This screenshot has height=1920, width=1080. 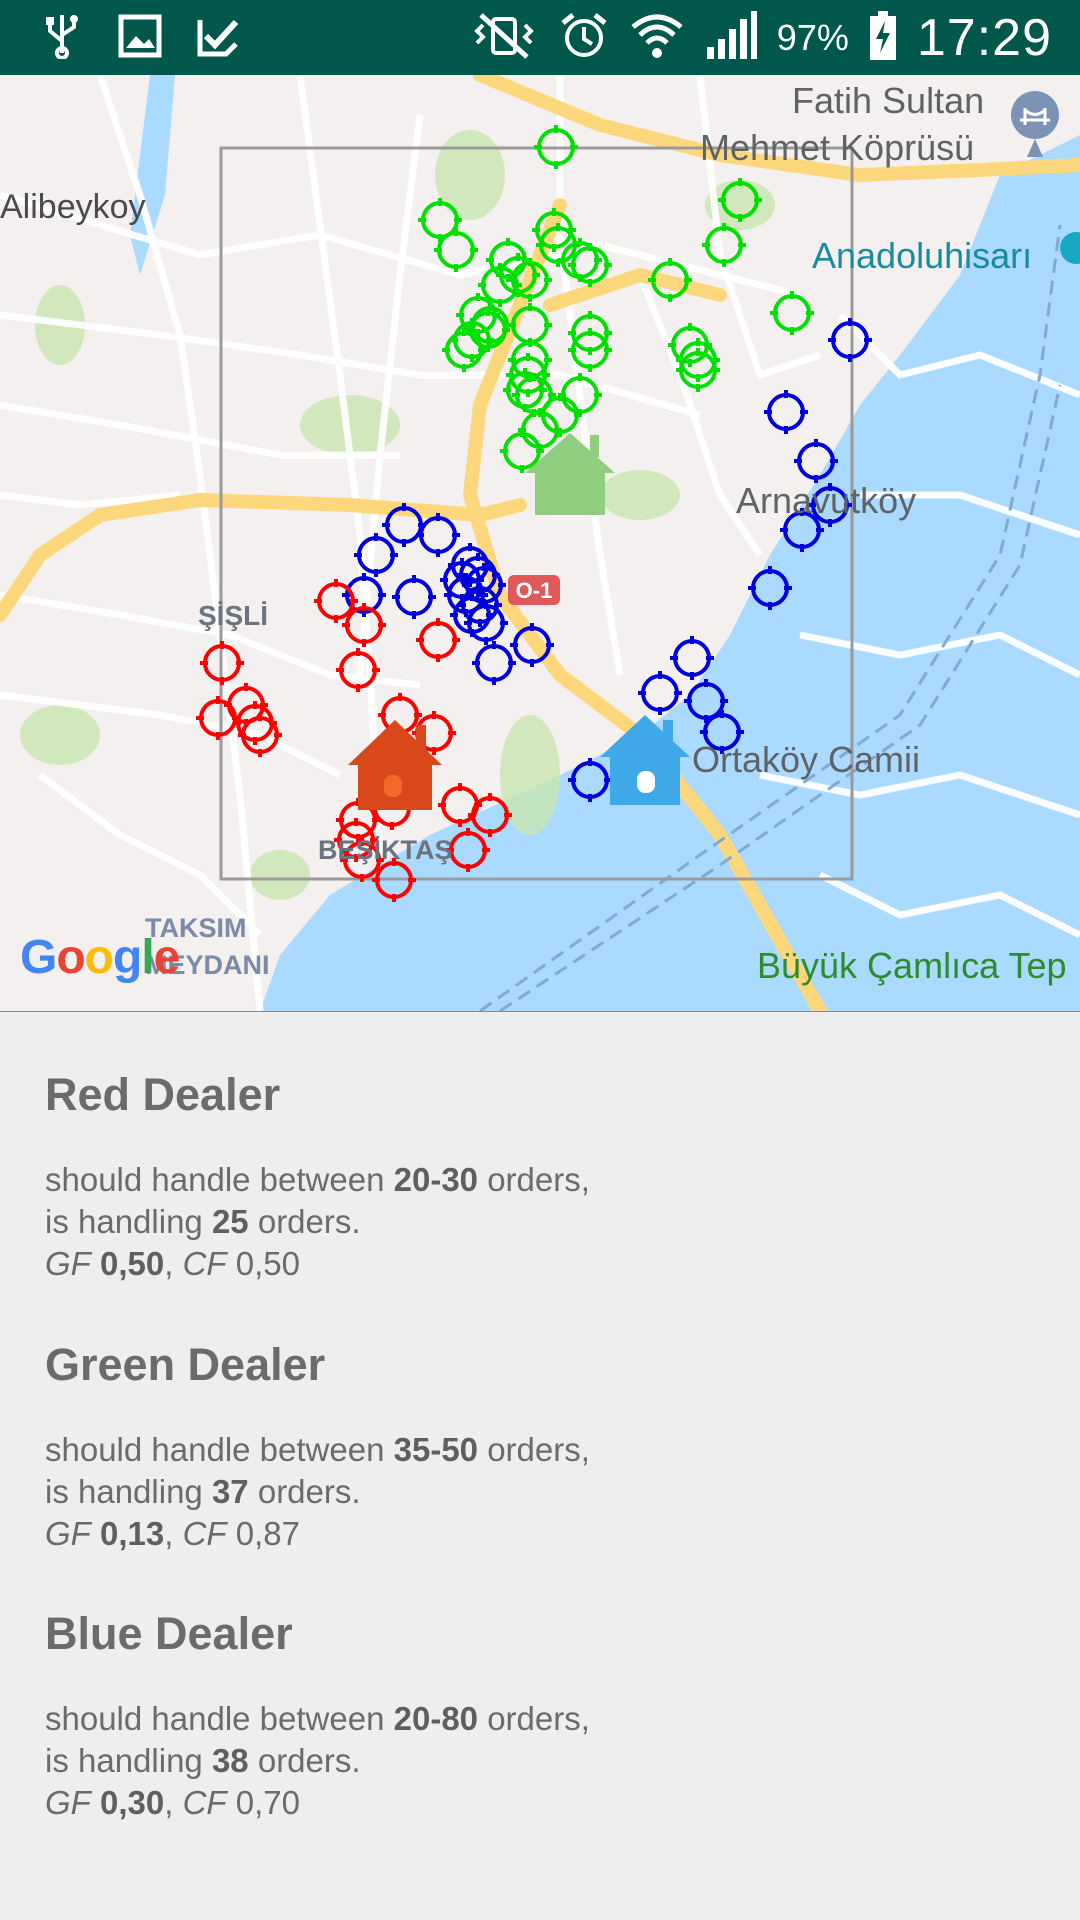 What do you see at coordinates (267, 1802) in the screenshot?
I see `dealer-cf: 0,70` at bounding box center [267, 1802].